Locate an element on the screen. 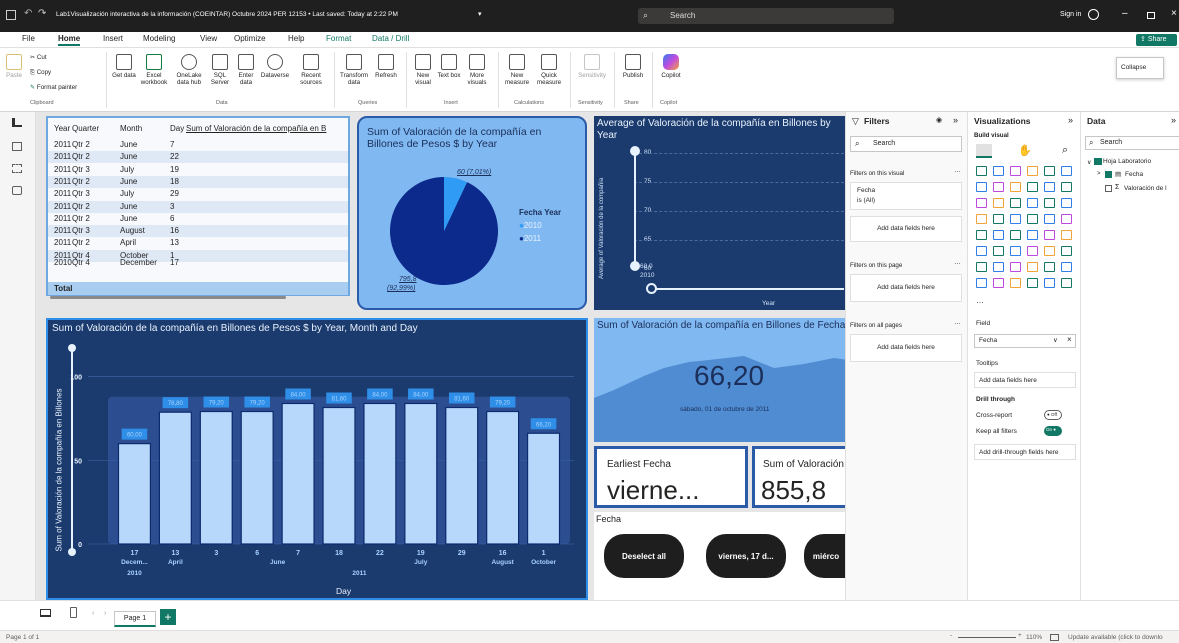 The height and width of the screenshot is (643, 1179). build-visual-icon is located at coordinates (984, 151).